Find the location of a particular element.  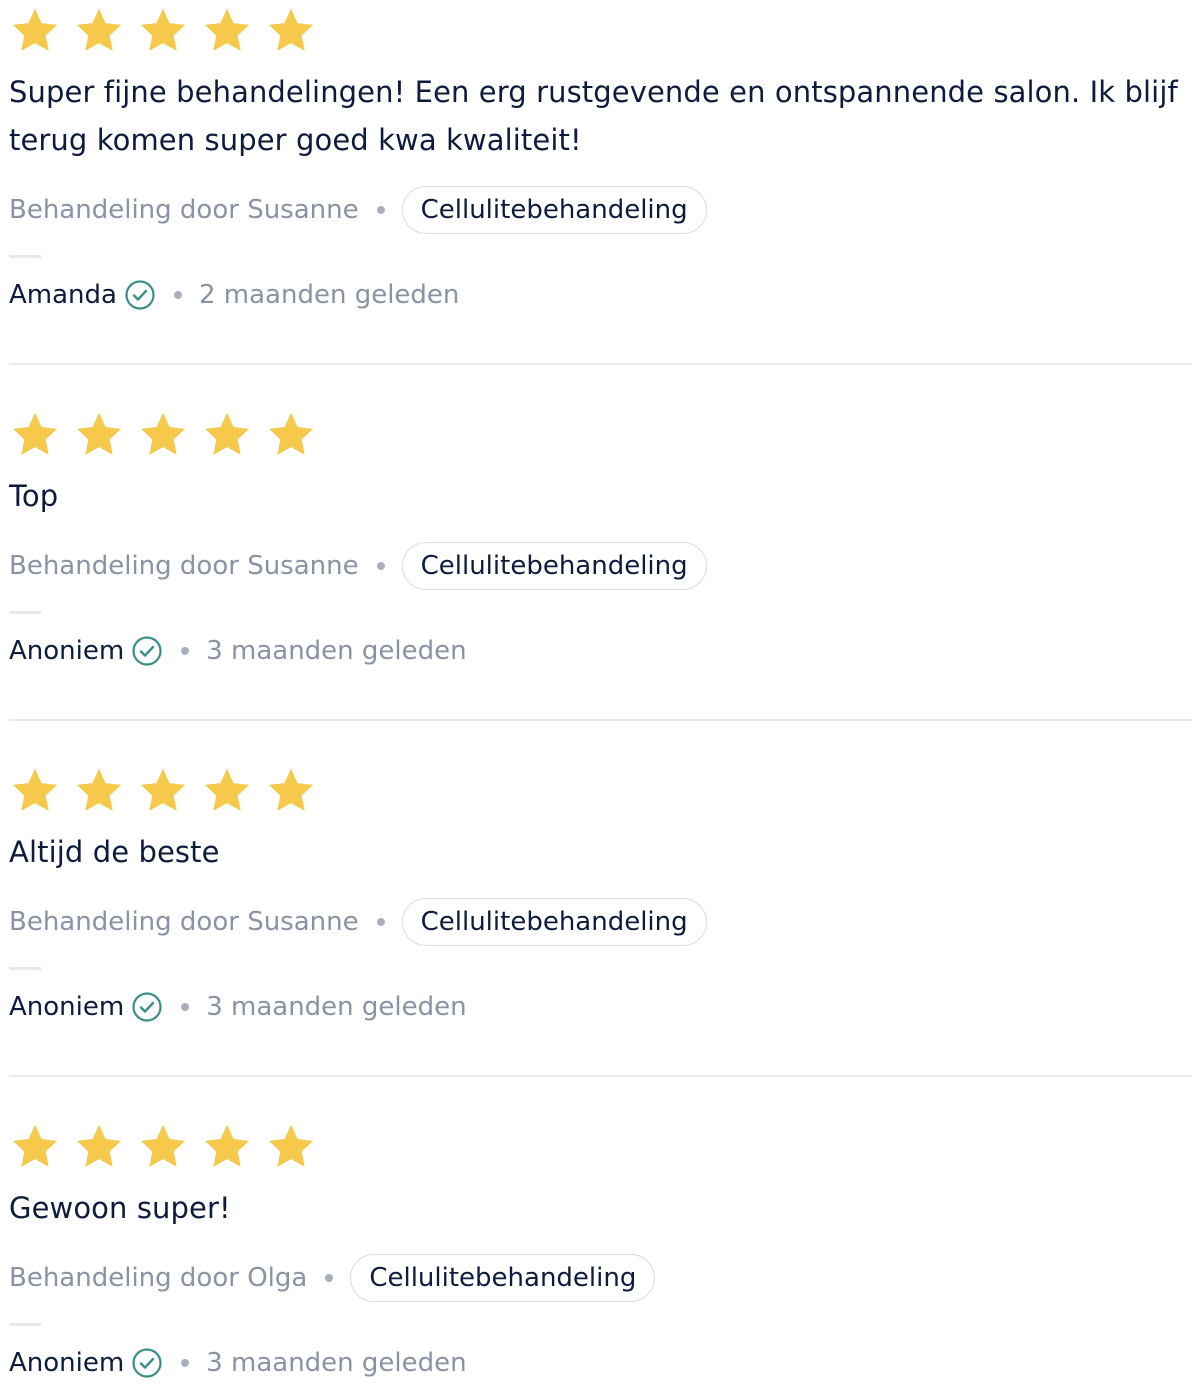

review-date: 2 maanden geleden is located at coordinates (329, 295).